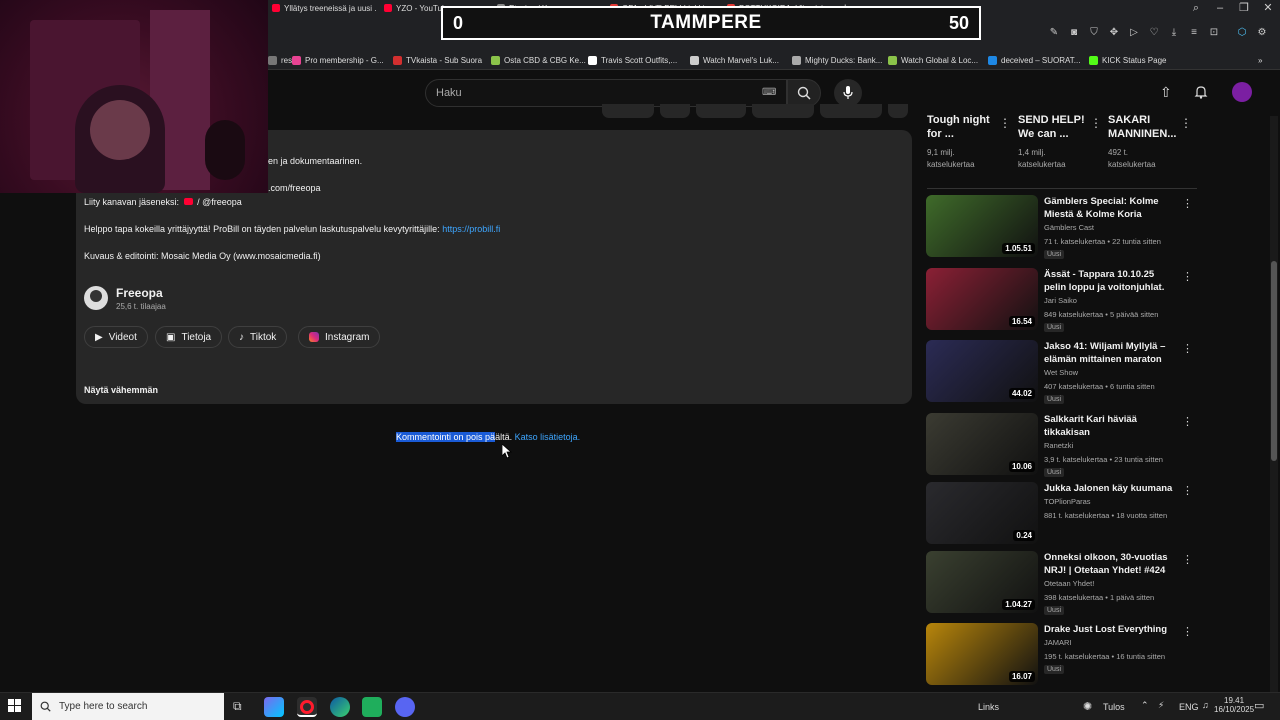 The image size is (1280, 720). I want to click on channel-name: Freeopa, so click(139, 293).